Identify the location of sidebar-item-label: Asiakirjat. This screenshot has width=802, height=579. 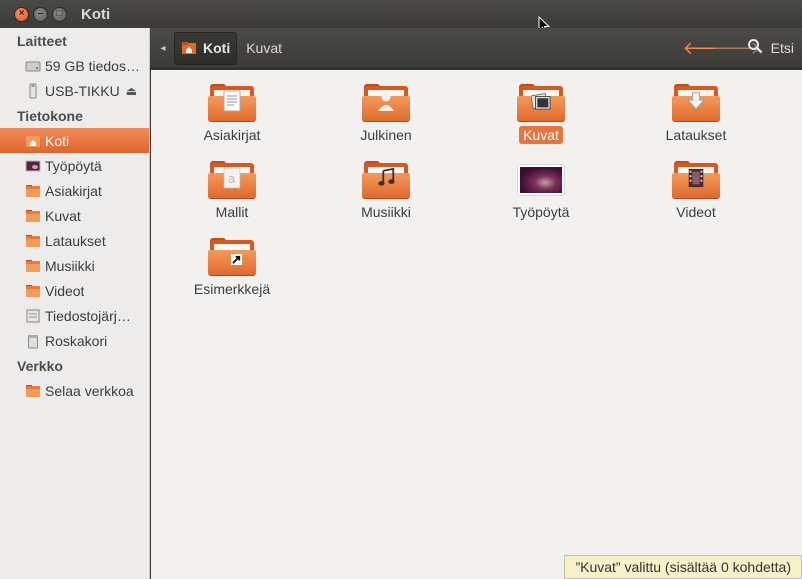
(73, 190).